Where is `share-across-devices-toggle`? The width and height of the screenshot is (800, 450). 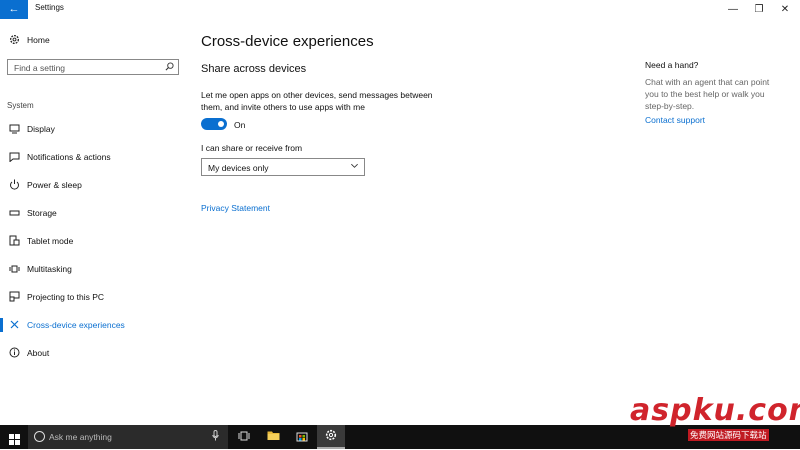
share-across-devices-toggle is located at coordinates (214, 124).